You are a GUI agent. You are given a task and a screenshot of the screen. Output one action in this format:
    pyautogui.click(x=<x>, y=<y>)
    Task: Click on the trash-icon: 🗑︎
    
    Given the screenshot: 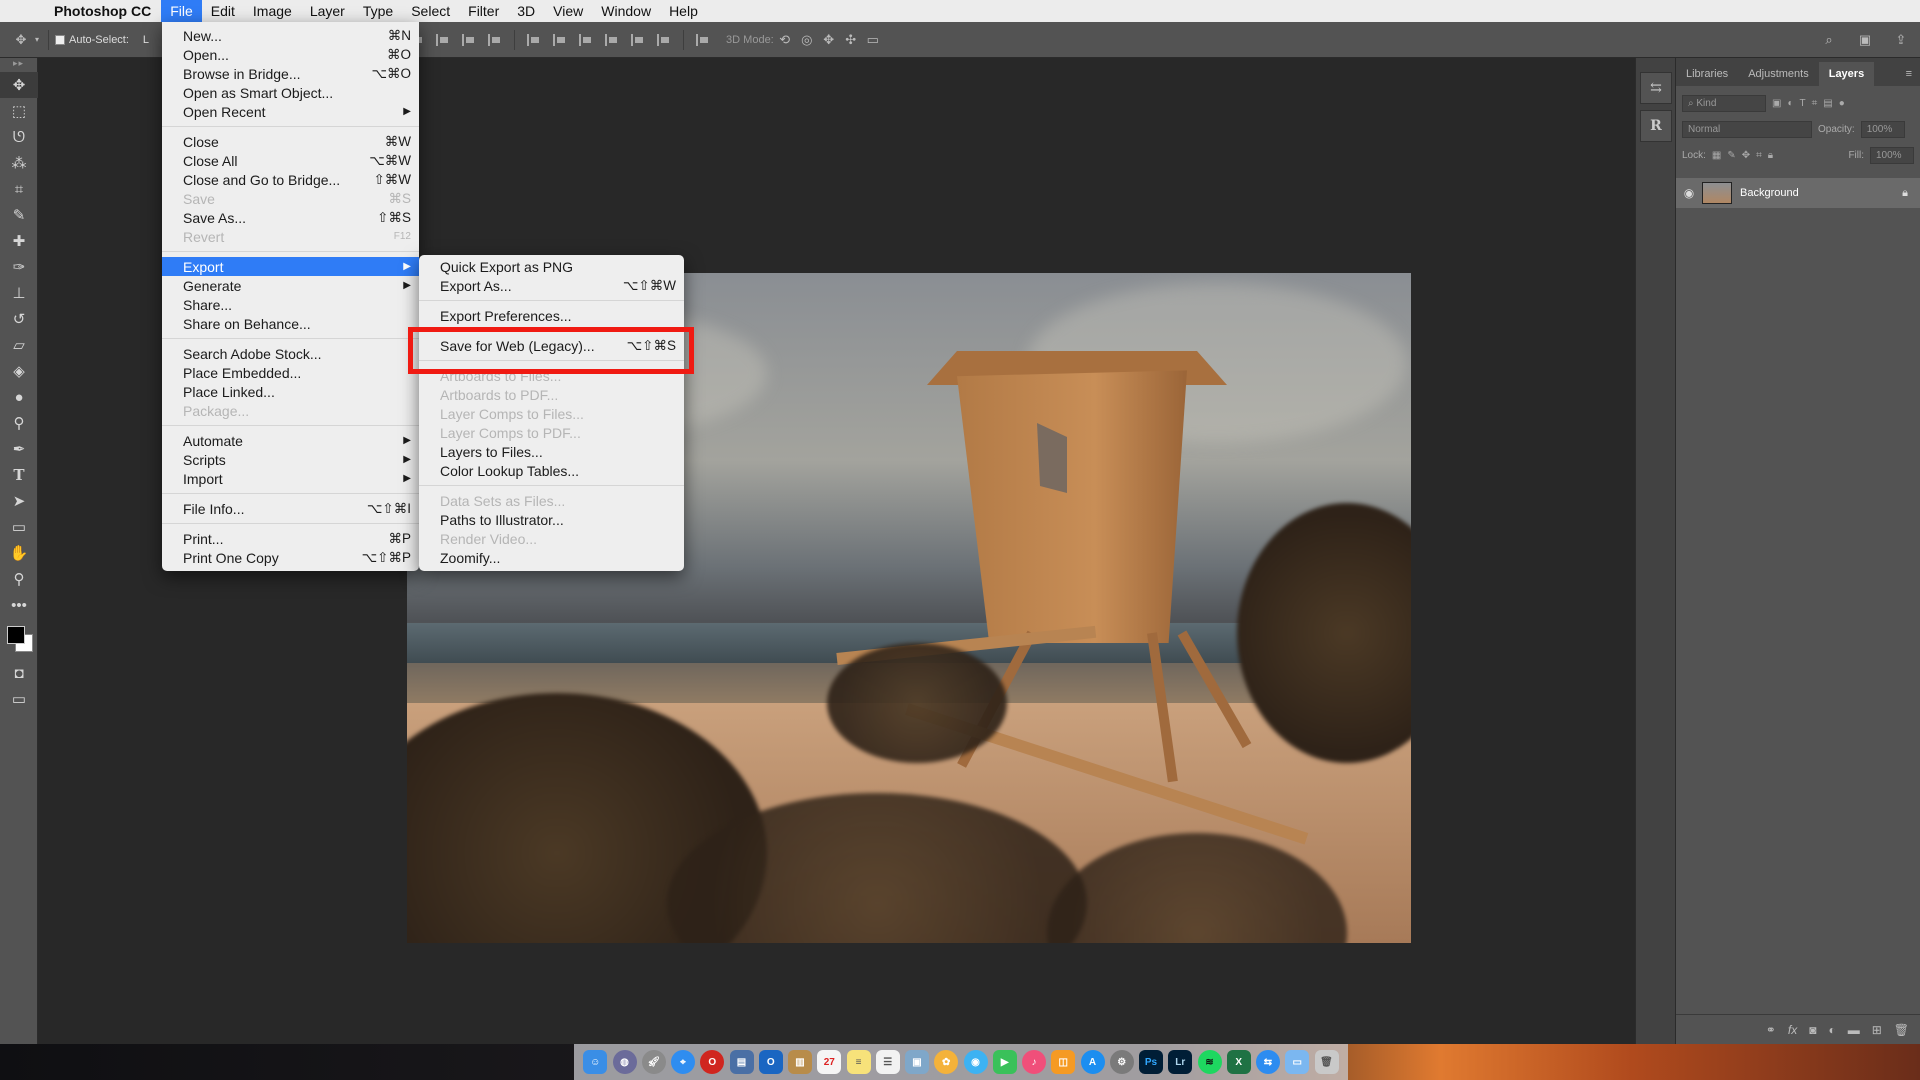 What is the action you would take?
    pyautogui.click(x=1326, y=1062)
    